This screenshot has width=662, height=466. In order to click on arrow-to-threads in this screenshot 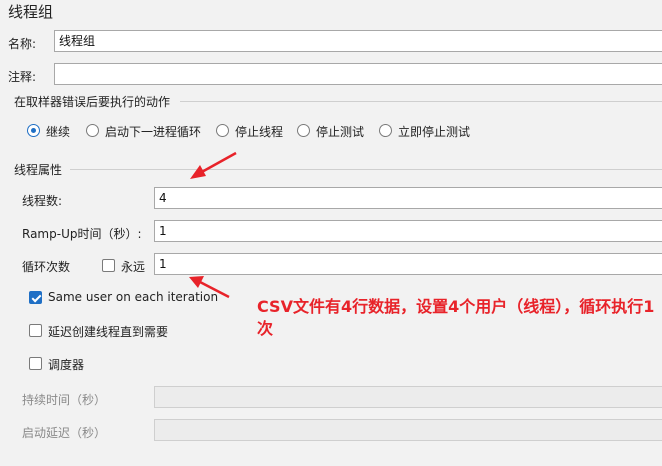, I will do `click(213, 165)`.